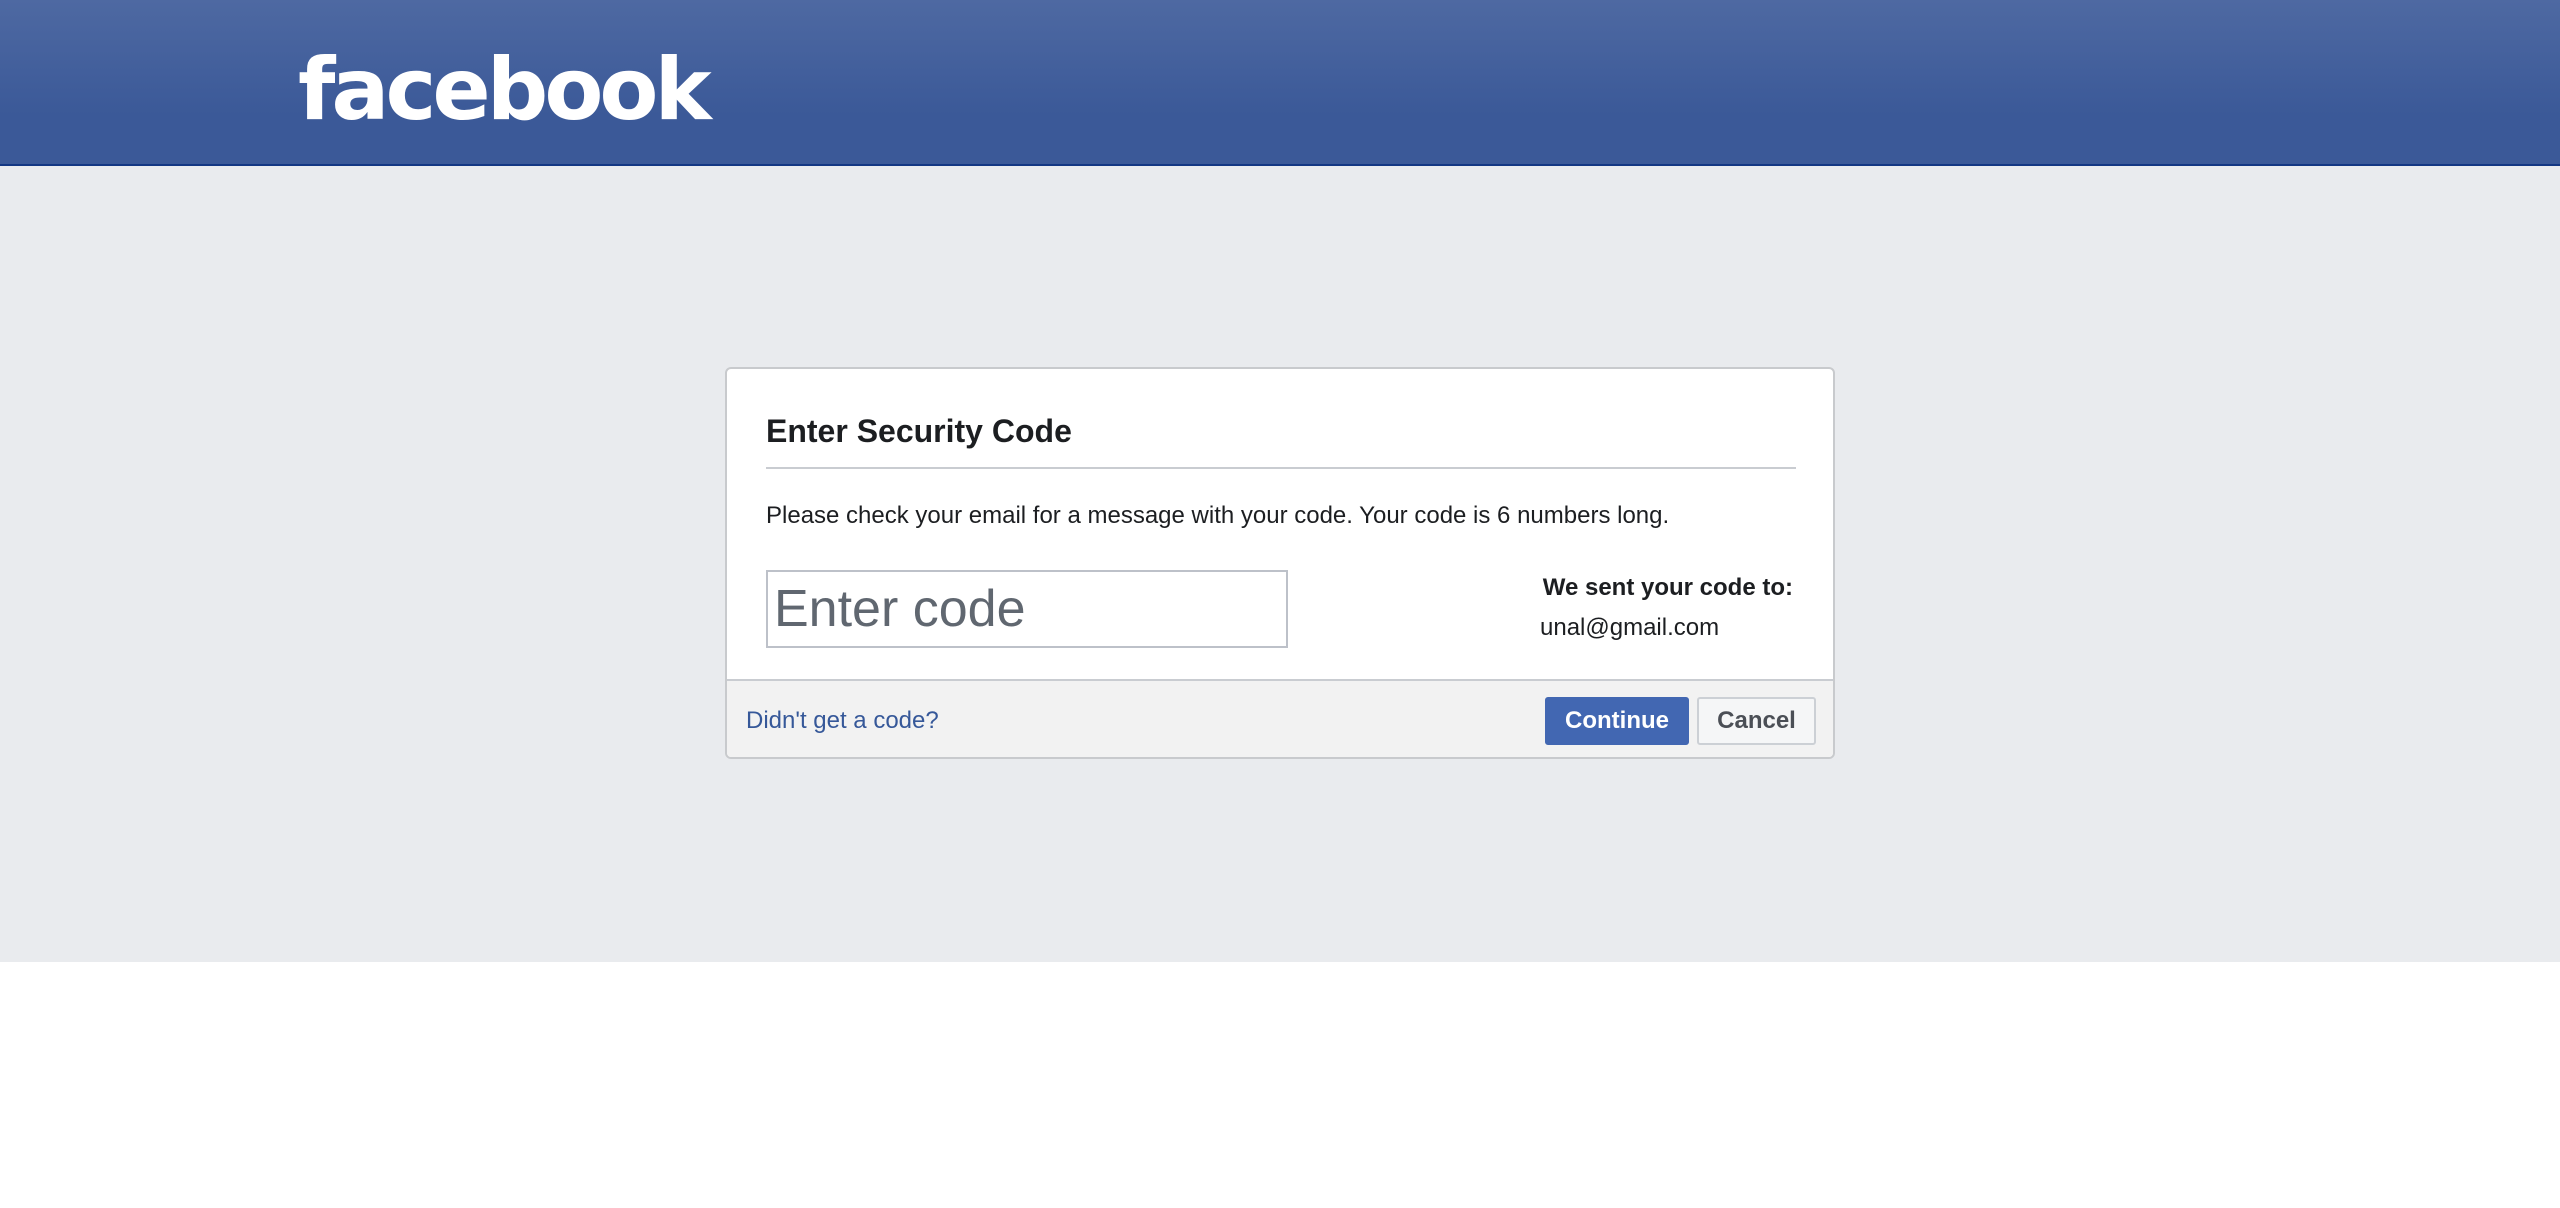 This screenshot has height=1208, width=2560. I want to click on dialog-footer: Didn't get a code? Continue Cancel, so click(1280, 718).